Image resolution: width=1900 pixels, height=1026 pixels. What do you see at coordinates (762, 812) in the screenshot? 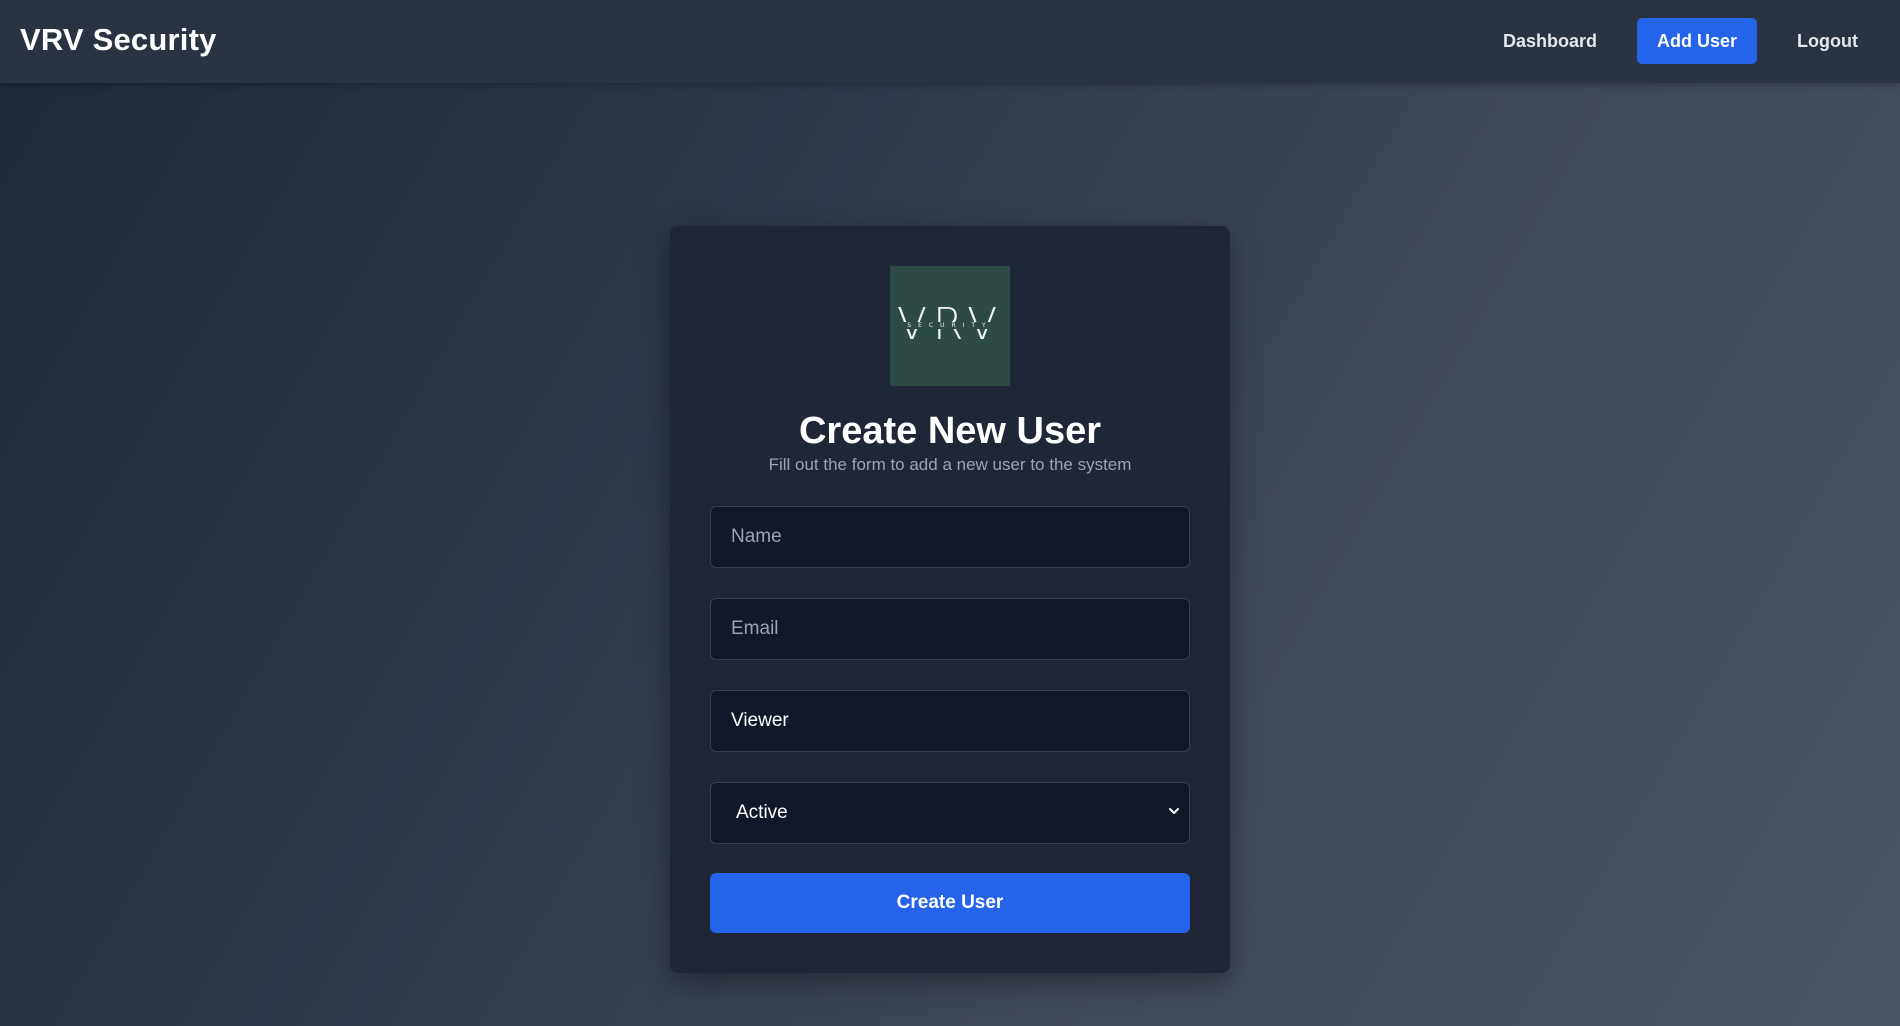
I see `status-select-value: Active` at bounding box center [762, 812].